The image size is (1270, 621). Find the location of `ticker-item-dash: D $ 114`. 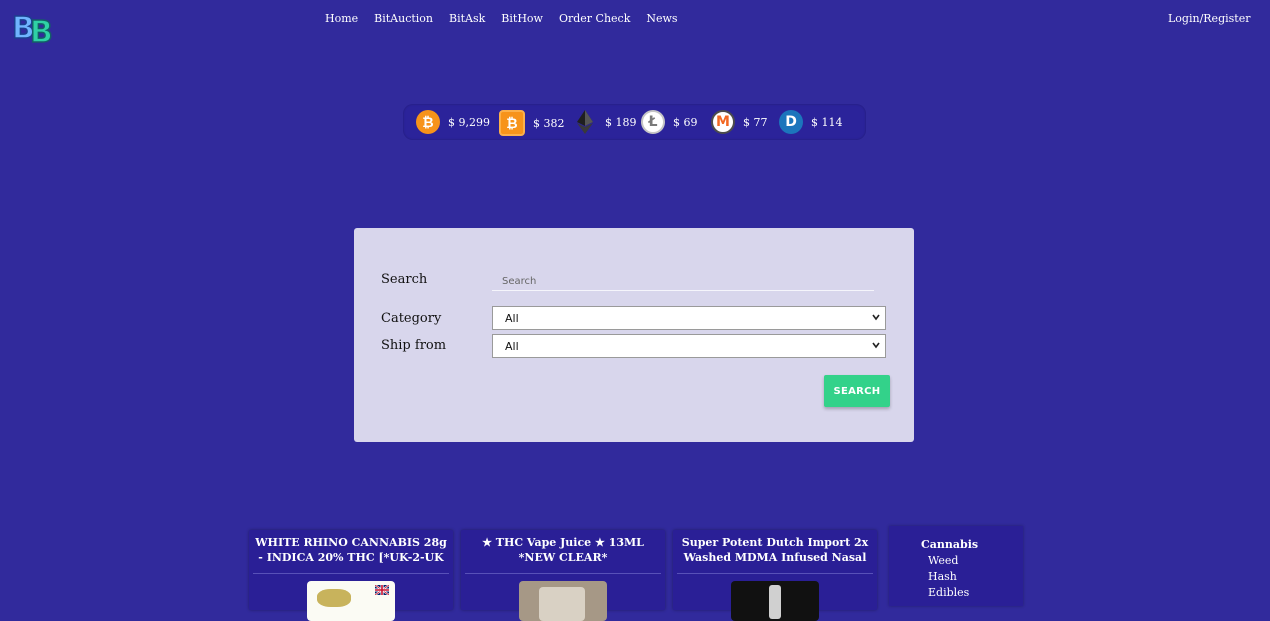

ticker-item-dash: D $ 114 is located at coordinates (811, 122).